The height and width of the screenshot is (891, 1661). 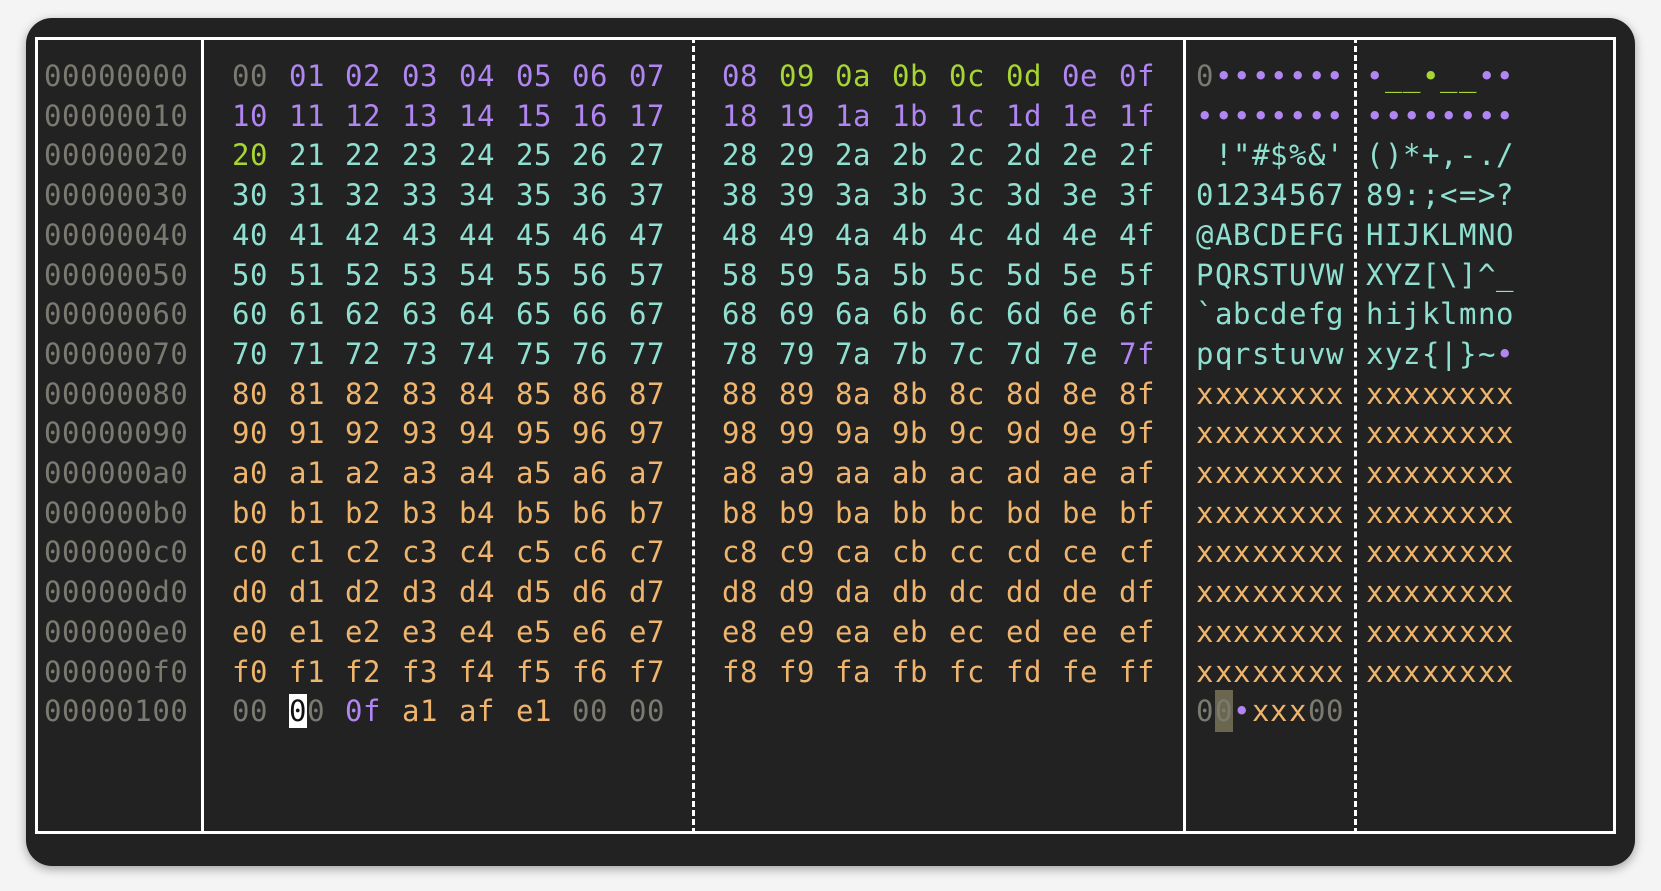 I want to click on hex-byte: e3, so click(x=420, y=632).